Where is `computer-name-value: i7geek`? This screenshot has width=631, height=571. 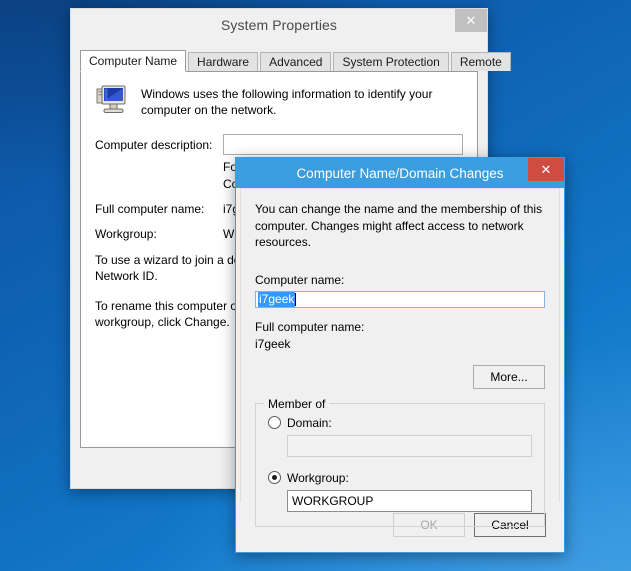 computer-name-value: i7geek is located at coordinates (277, 299).